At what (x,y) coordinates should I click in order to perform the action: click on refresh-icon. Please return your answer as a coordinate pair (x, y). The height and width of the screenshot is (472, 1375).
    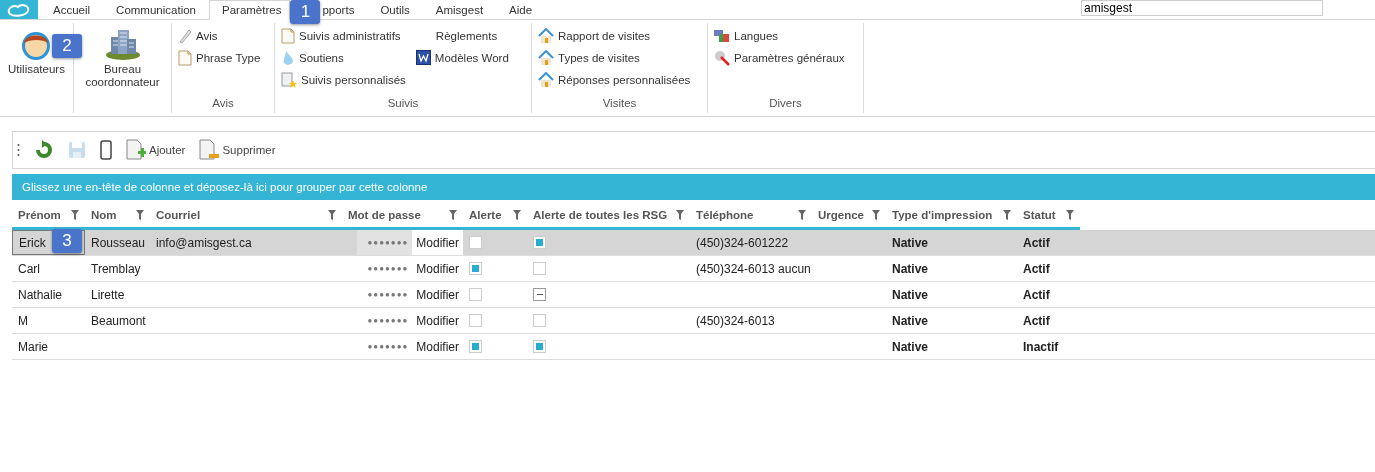
    Looking at the image, I should click on (44, 150).